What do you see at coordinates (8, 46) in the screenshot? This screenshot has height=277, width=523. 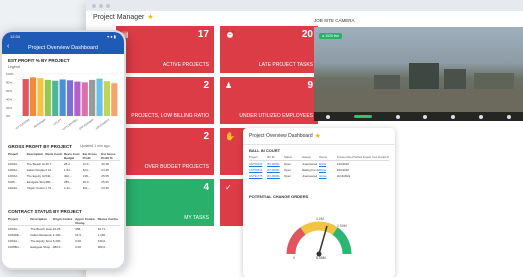 I see `back-chevron-icon: ‹` at bounding box center [8, 46].